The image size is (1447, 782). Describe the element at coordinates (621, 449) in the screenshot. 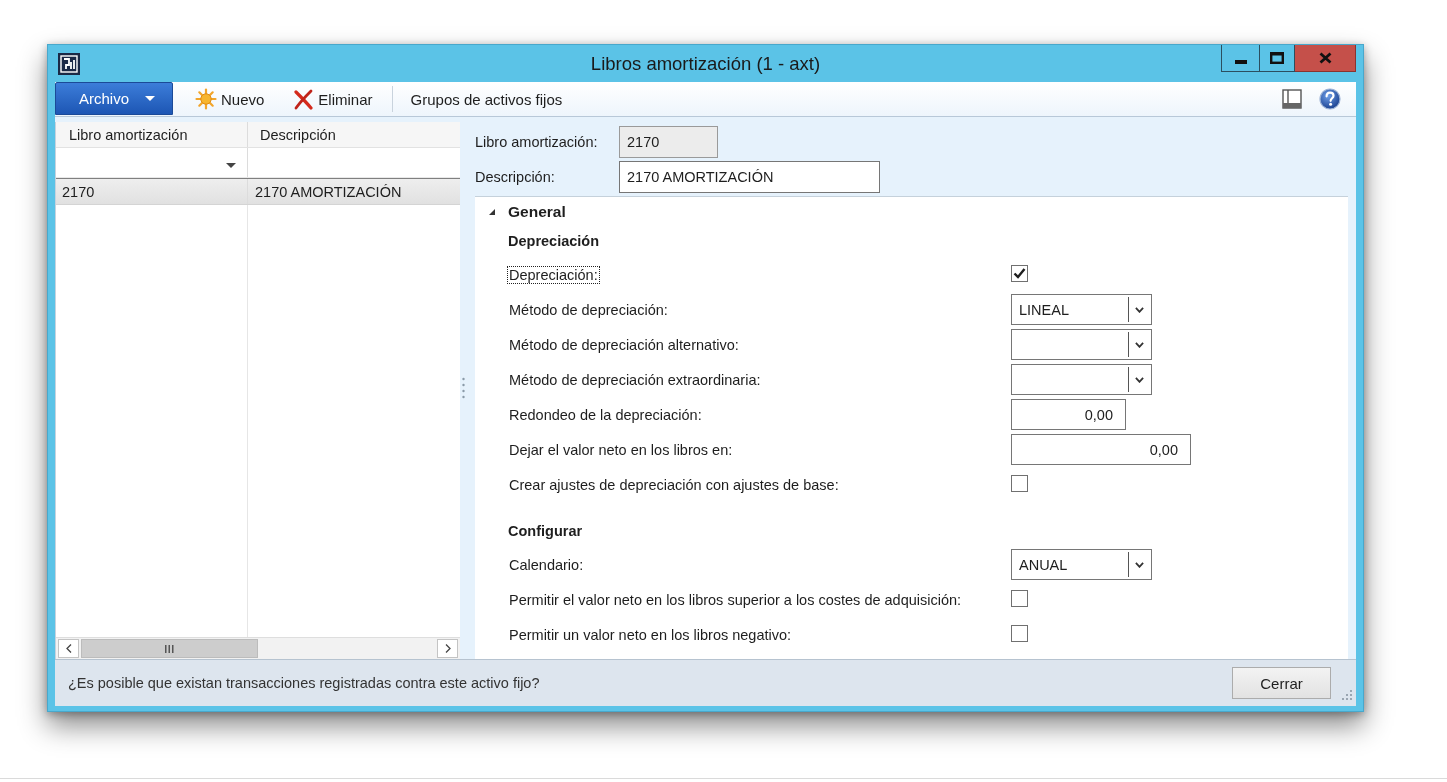

I see `field-label: Dejar el valor neto en los libros en:` at that location.